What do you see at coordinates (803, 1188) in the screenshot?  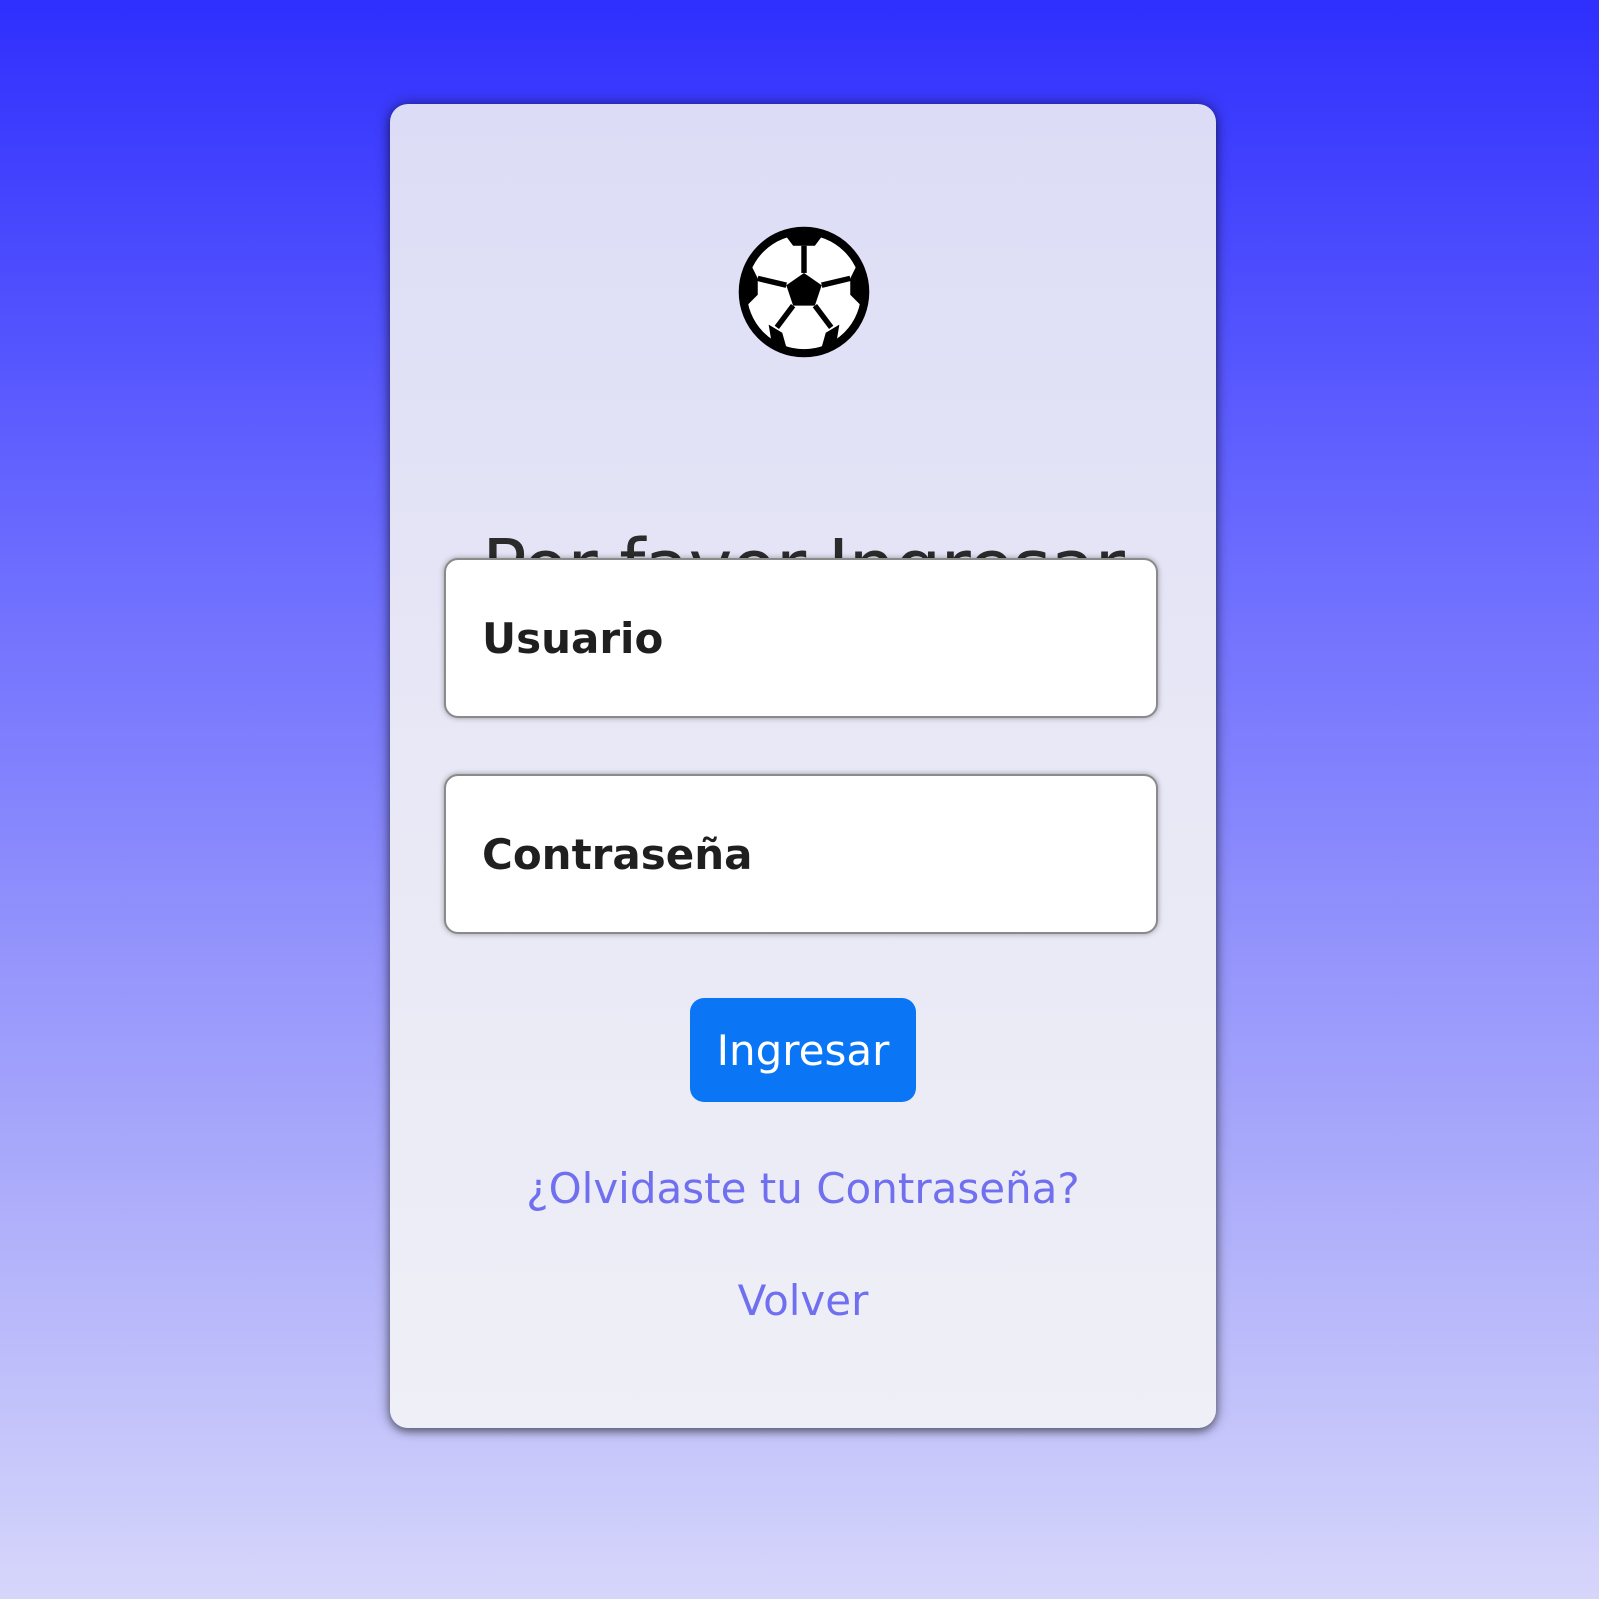 I see `forgot-password-link: ¿Olvidaste tu Contraseña?` at bounding box center [803, 1188].